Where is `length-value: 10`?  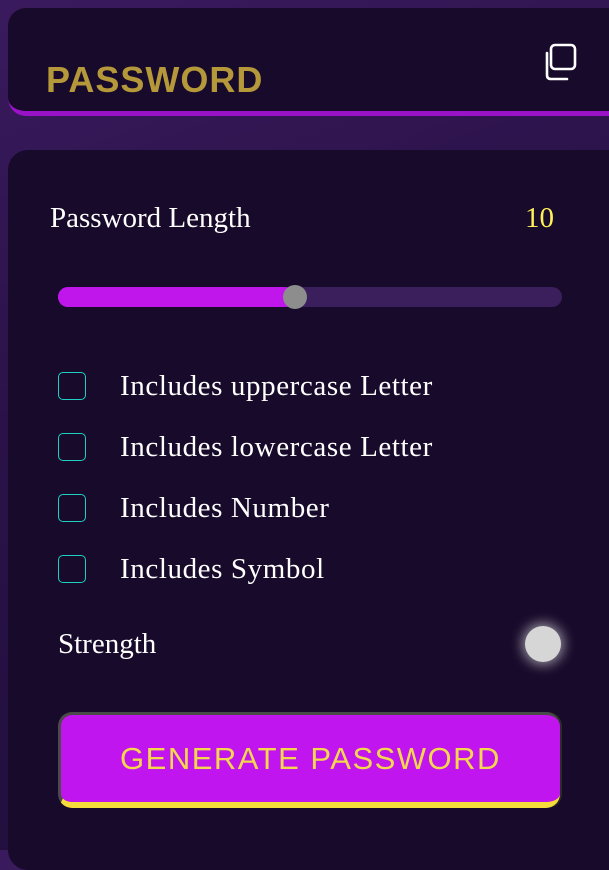 length-value: 10 is located at coordinates (539, 218).